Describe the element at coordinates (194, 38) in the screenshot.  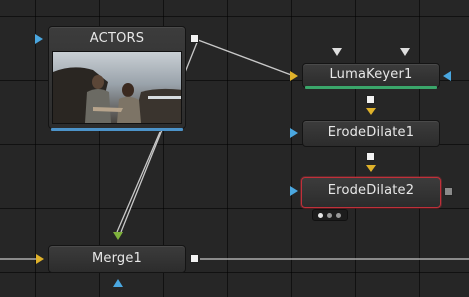
I see `actors-output-icon` at that location.